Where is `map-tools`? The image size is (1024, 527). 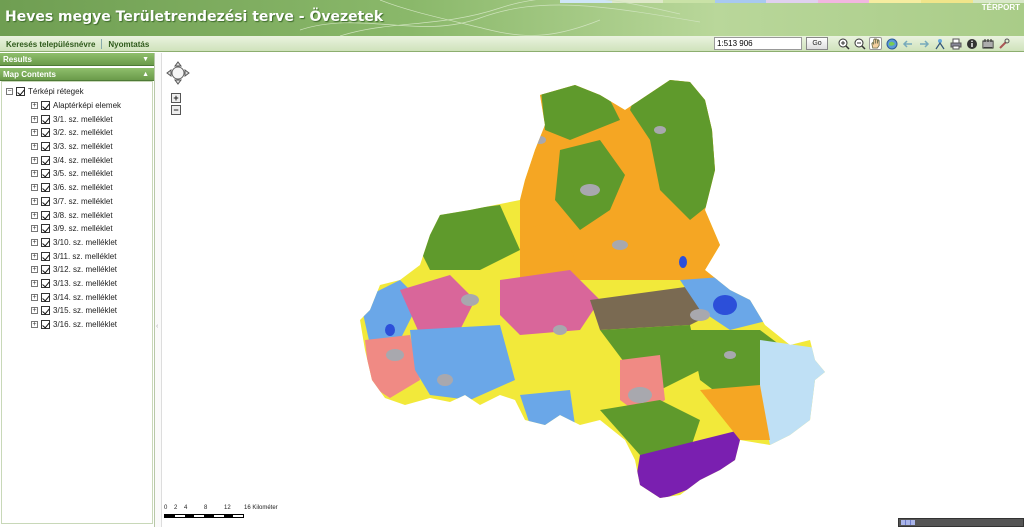 map-tools is located at coordinates (923, 43).